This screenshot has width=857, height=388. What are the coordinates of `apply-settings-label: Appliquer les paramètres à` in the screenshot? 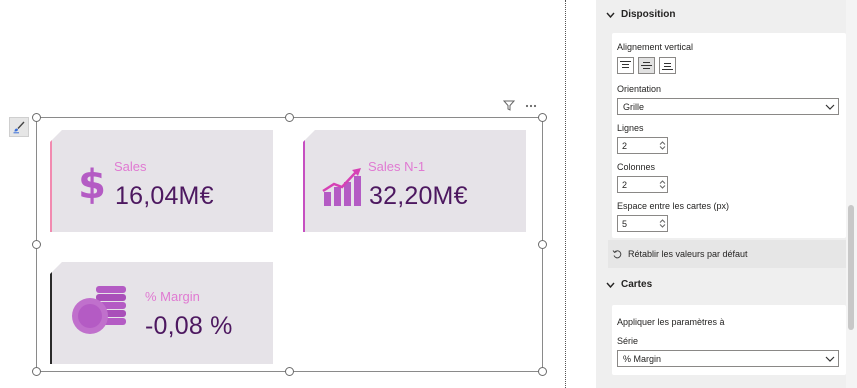 It's located at (671, 322).